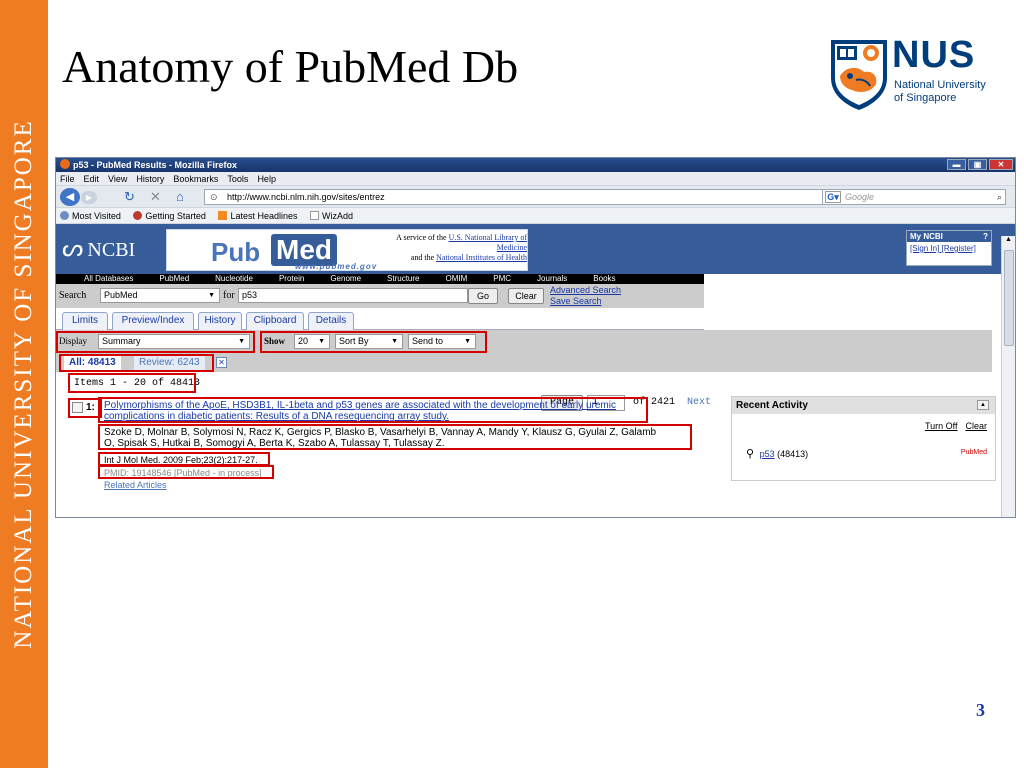 The height and width of the screenshot is (768, 1024). I want to click on search-links: Advanced Search Save Search, so click(585, 296).